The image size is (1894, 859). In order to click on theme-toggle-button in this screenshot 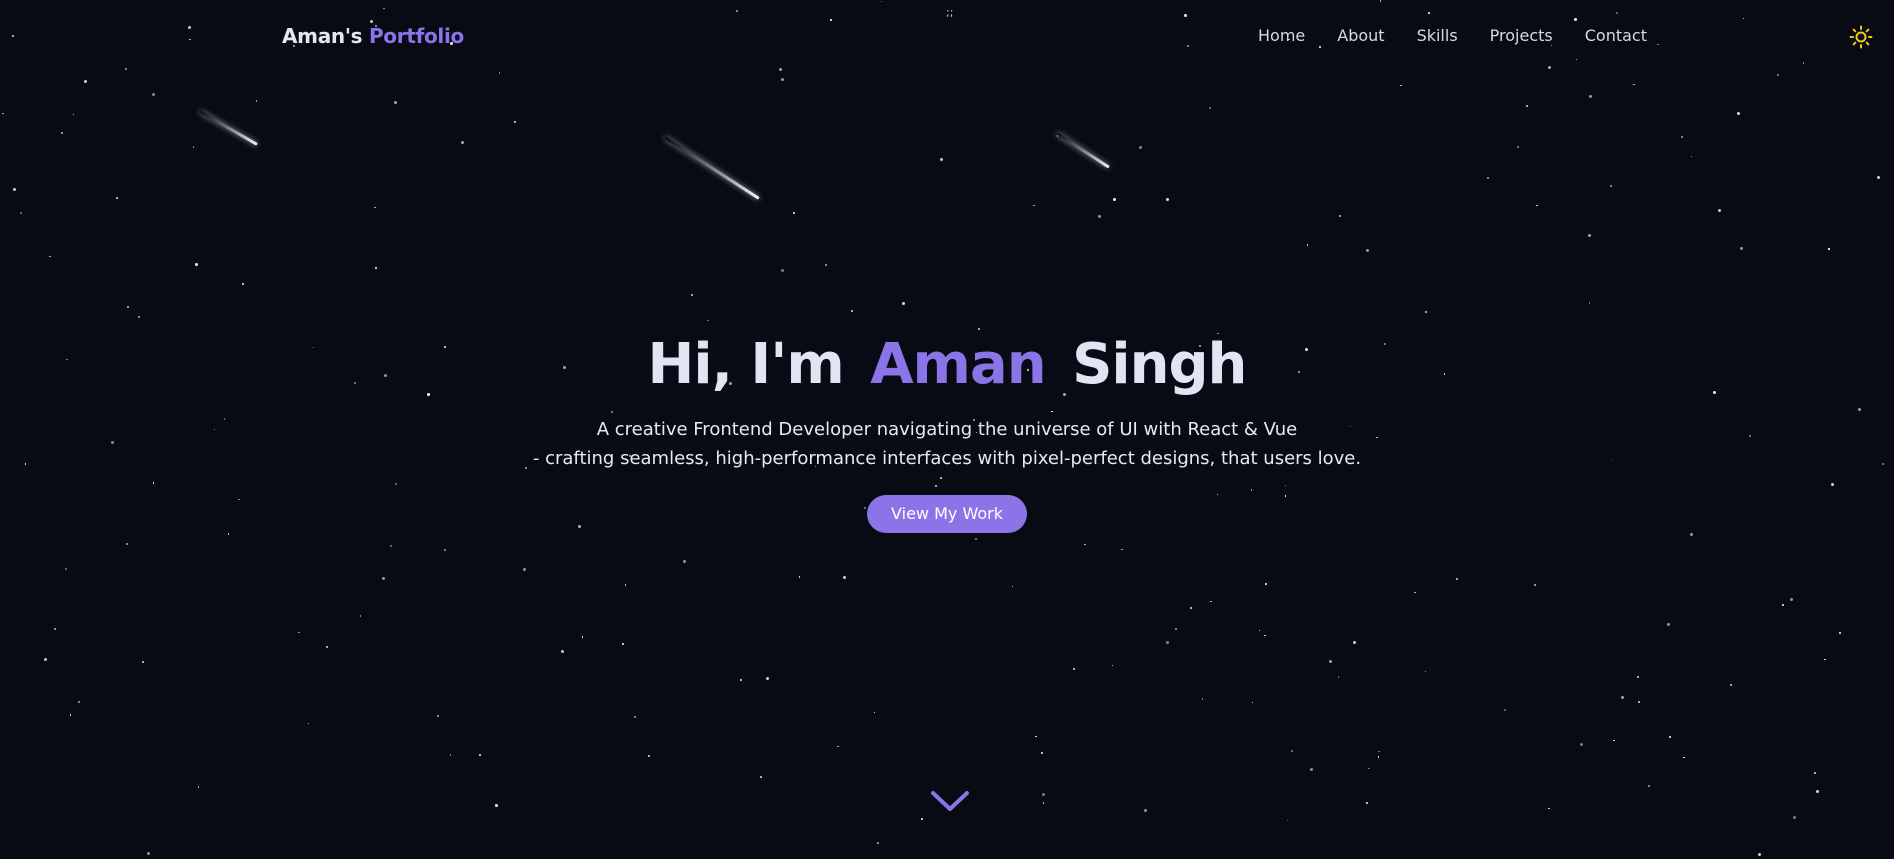, I will do `click(1861, 37)`.